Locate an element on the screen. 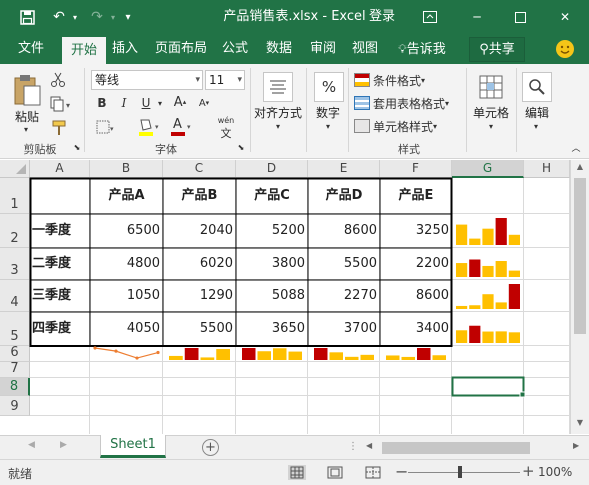  select-all-corner is located at coordinates (15, 169).